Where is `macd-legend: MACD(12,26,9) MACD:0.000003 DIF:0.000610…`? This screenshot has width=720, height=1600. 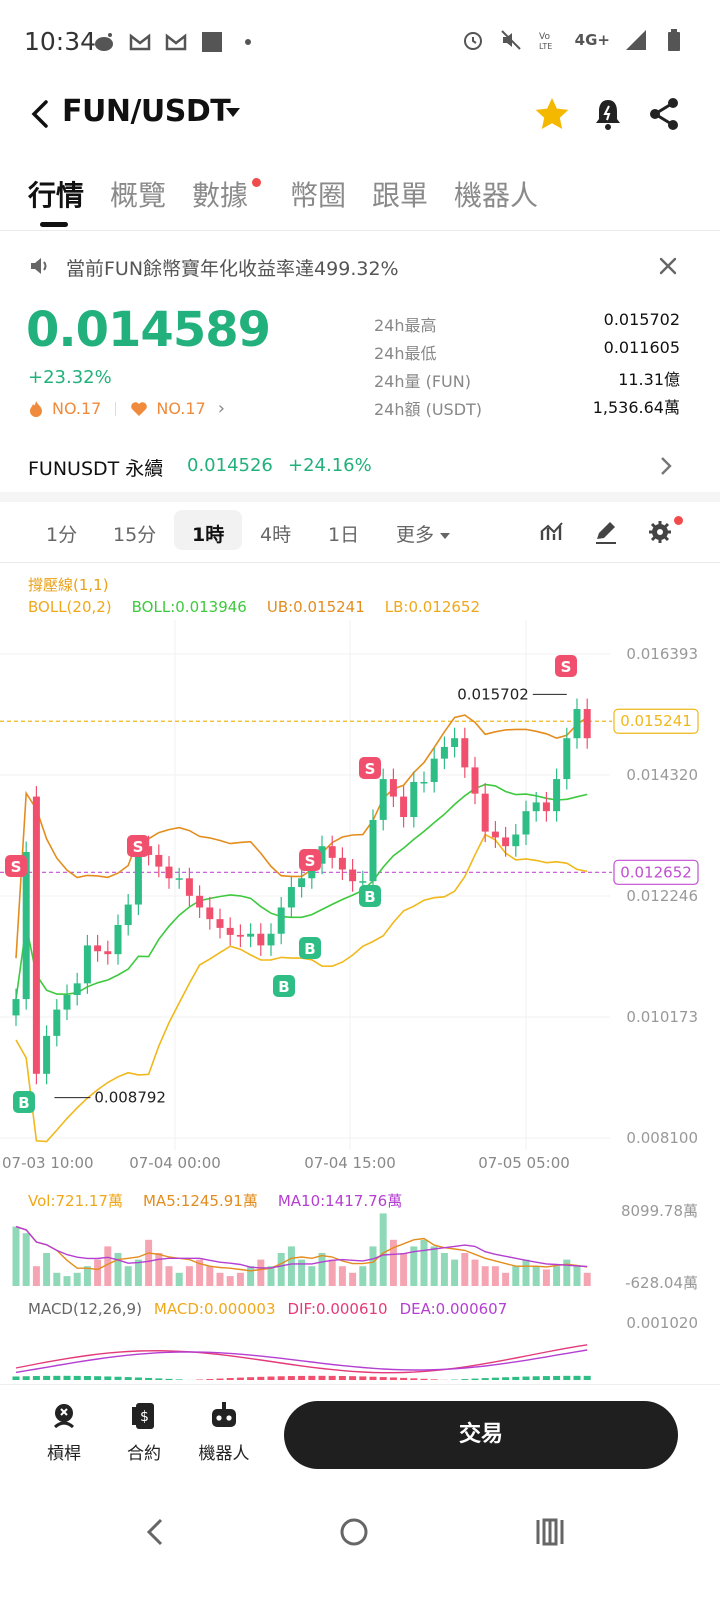 macd-legend: MACD(12,26,9) MACD:0.000003 DIF:0.000610… is located at coordinates (267, 1309).